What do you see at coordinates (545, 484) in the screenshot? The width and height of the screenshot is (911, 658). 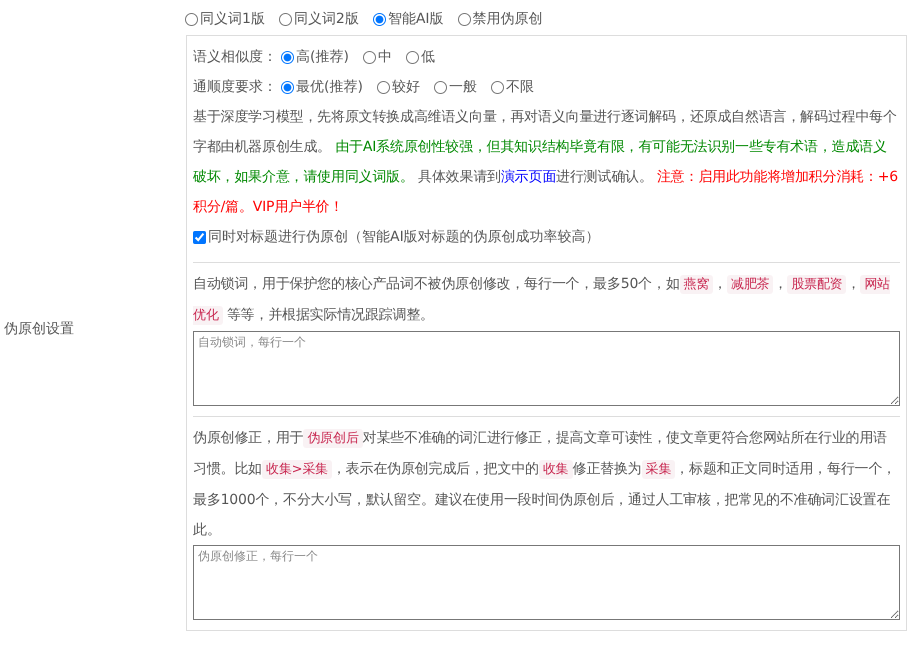 I see `corrections-description: 伪原创修正，用于 伪原创后 对某些不准确的词汇进行修正，提高文章可读性，使文章更符合您网站所在行业的用语习惯。比如 收集>采集 ，表示在伪原创完成后，把文中的 收集 修正替换为 采集 ，标题和正文同时适用，每行一个，最多1000个，不分大小写，默认留空。建议在使用一段时间伪原创后，通过人工审核，把常见的不准确词汇设置在此。` at bounding box center [545, 484].